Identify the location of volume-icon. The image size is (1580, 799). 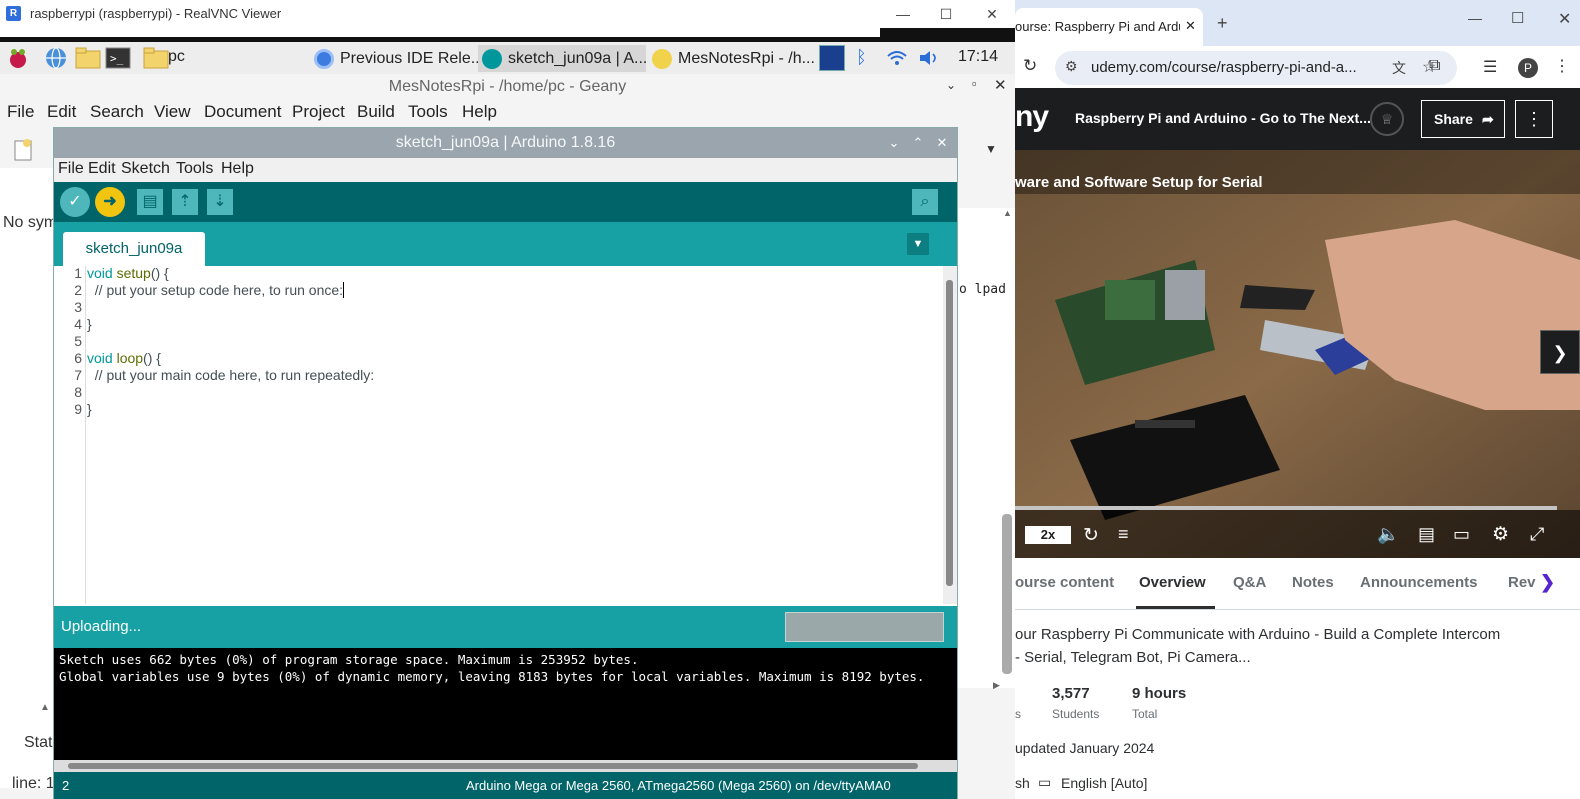
(929, 58).